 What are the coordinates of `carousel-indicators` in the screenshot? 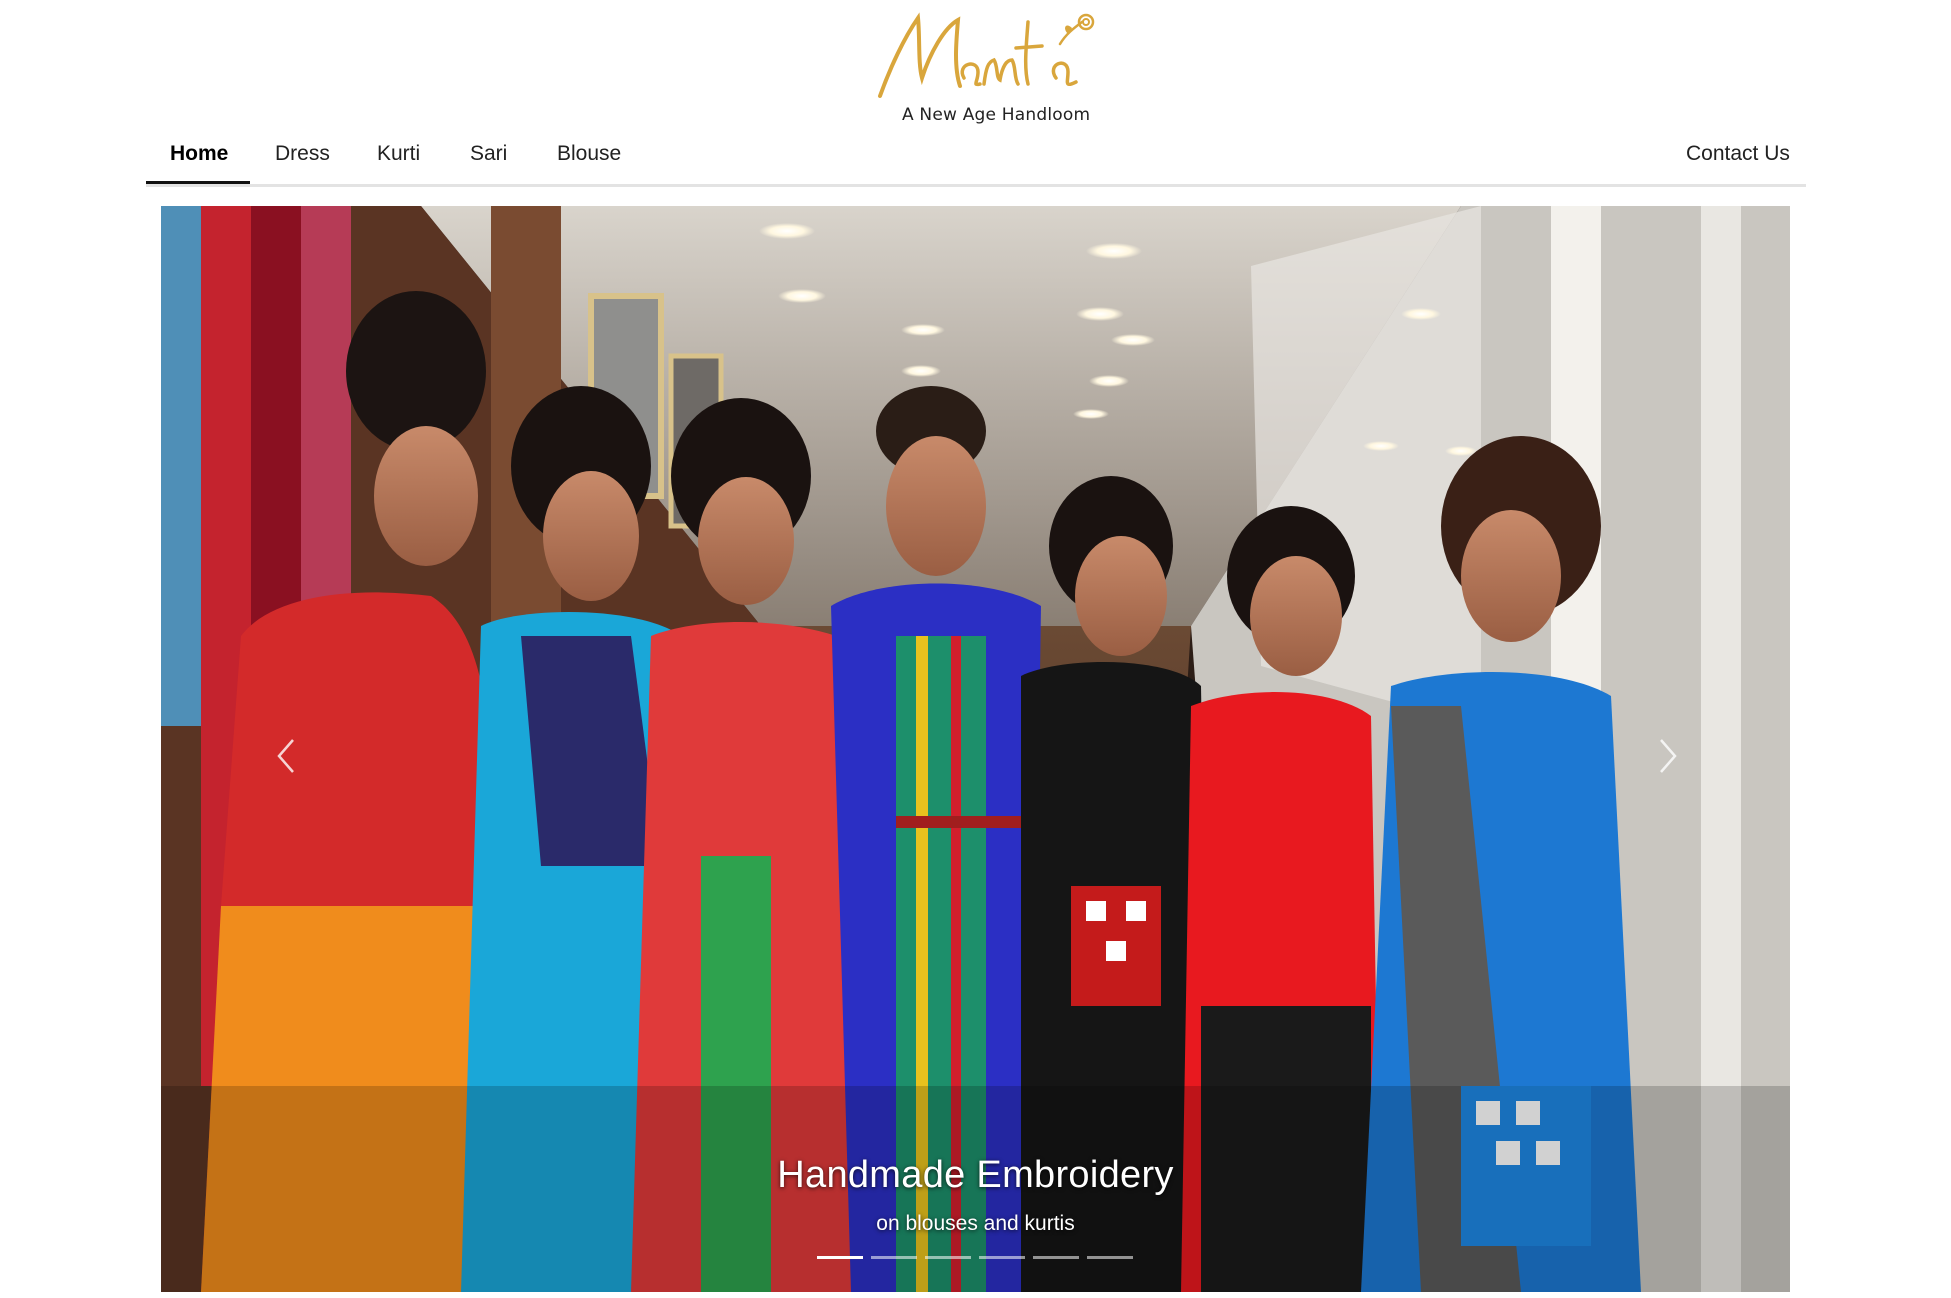 It's located at (977, 1257).